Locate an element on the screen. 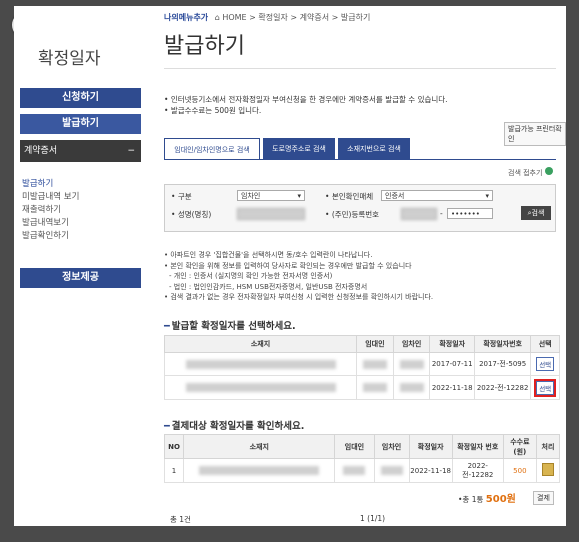 The width and height of the screenshot is (579, 542). tab-road-search: 도로명주소로 검색 is located at coordinates (299, 149).